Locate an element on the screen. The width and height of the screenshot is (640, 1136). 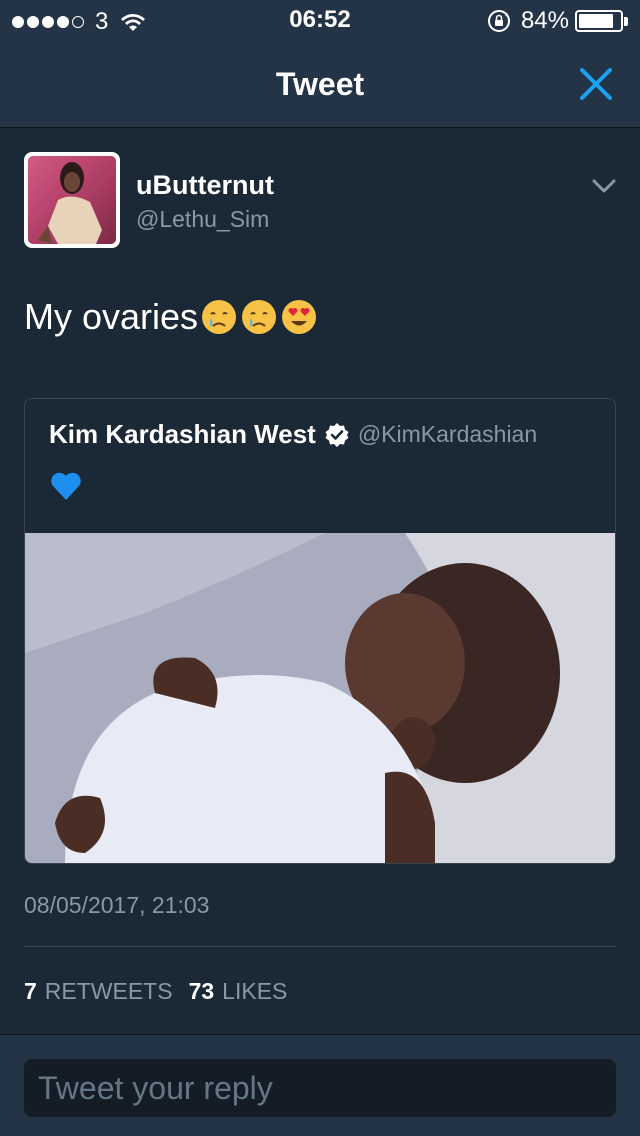
heart-eyes-face-icon is located at coordinates (299, 317).